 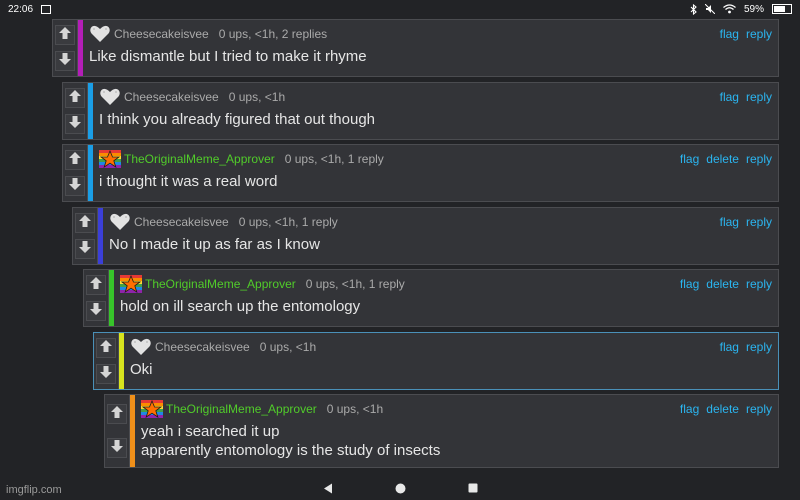 I want to click on comment-text: hold on ill search up the entomology, so click(x=446, y=306).